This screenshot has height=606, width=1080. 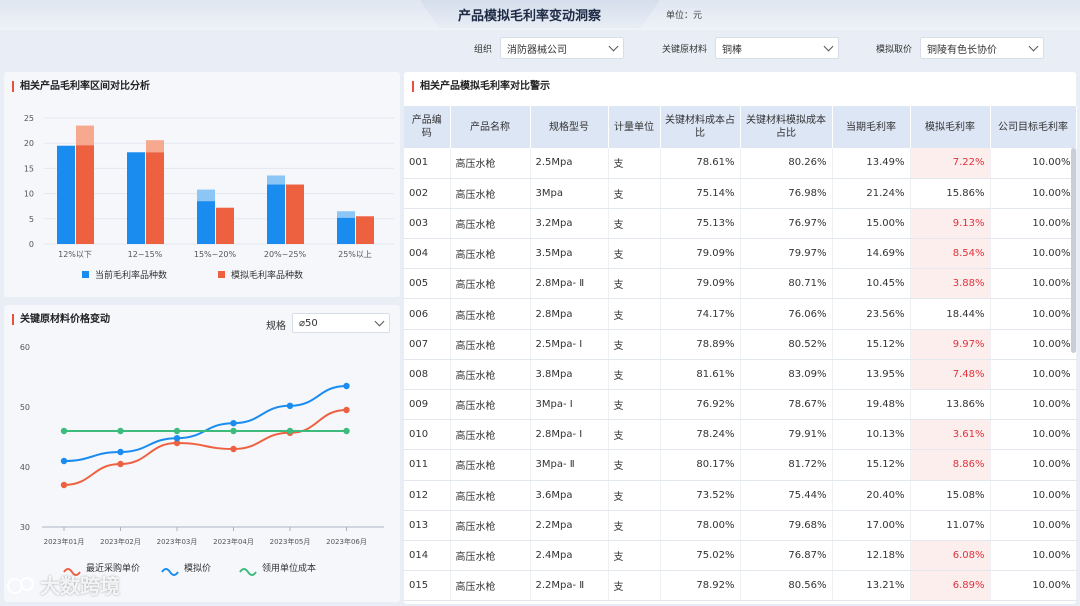 I want to click on table-cell: 007, so click(x=427, y=344).